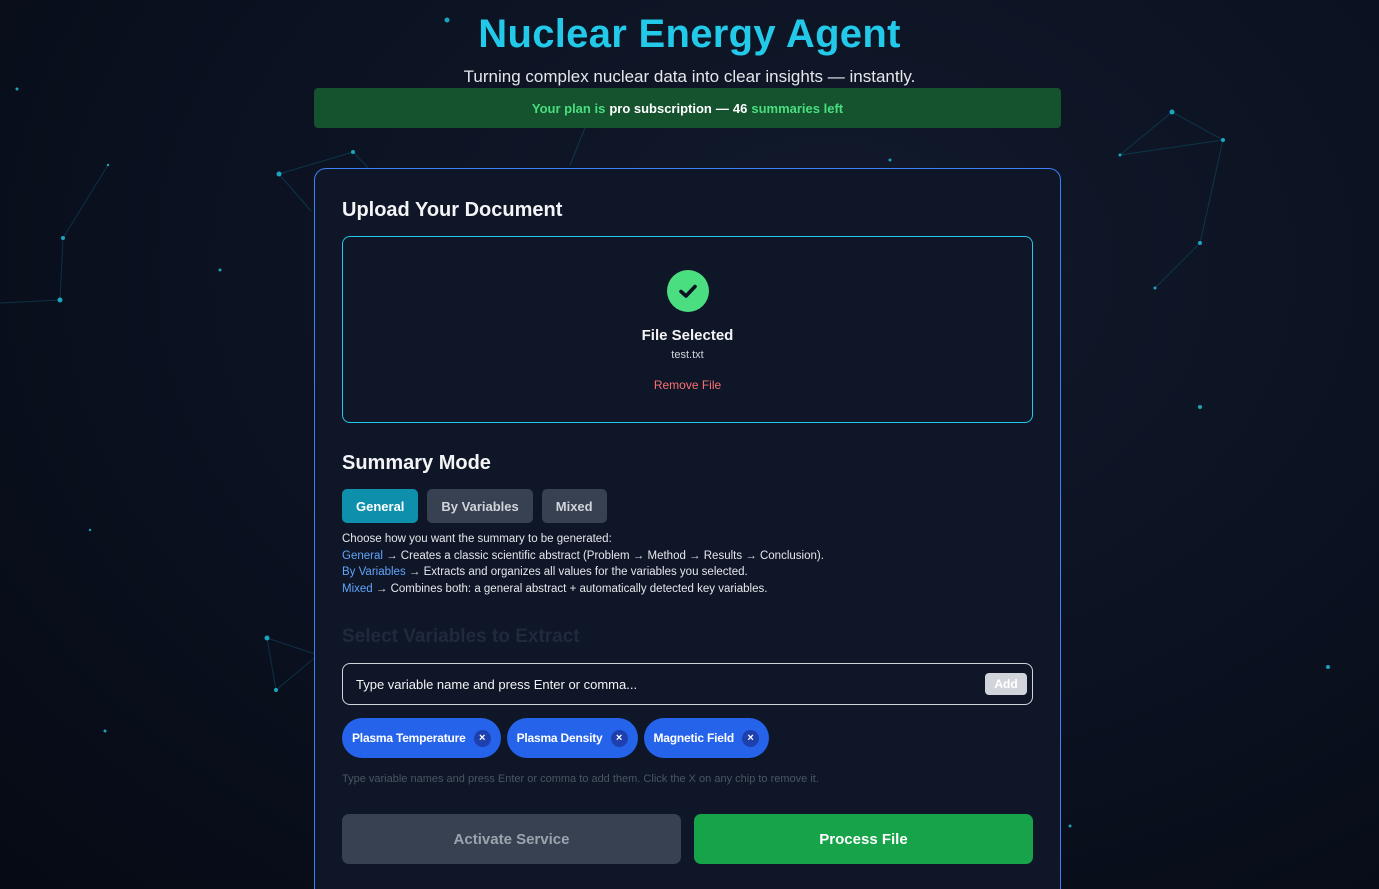 Image resolution: width=1379 pixels, height=889 pixels. Describe the element at coordinates (416, 463) in the screenshot. I see `summary-mode-heading: Summary Mode` at that location.